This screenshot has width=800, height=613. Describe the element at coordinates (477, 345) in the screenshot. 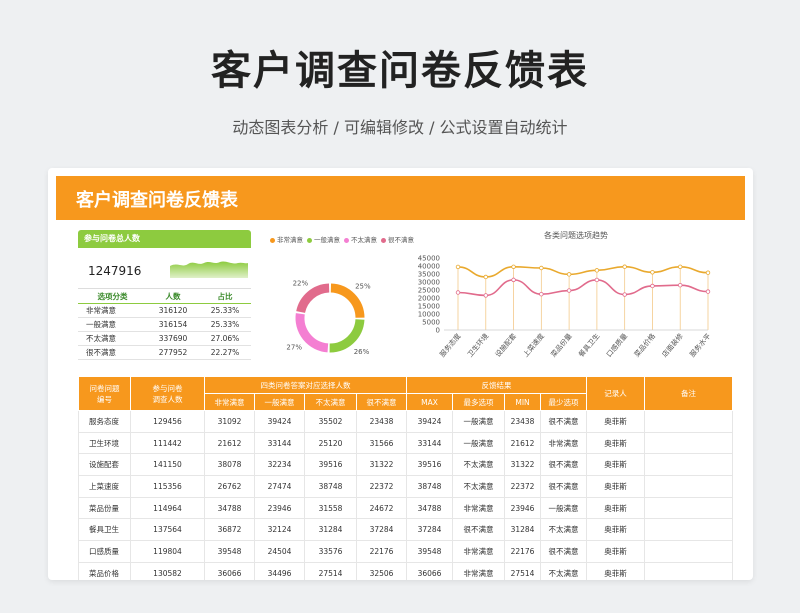

I see `x-tick-label: 卫生环境` at that location.